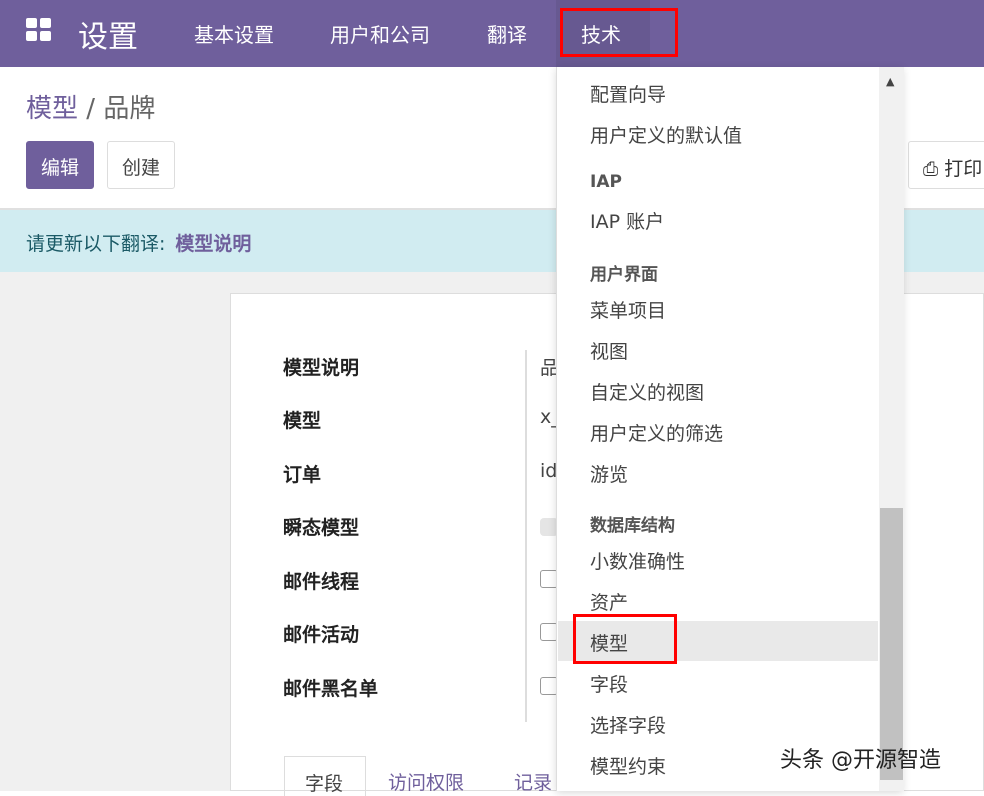  I want to click on label-mail-activity: 邮件活动, so click(321, 635).